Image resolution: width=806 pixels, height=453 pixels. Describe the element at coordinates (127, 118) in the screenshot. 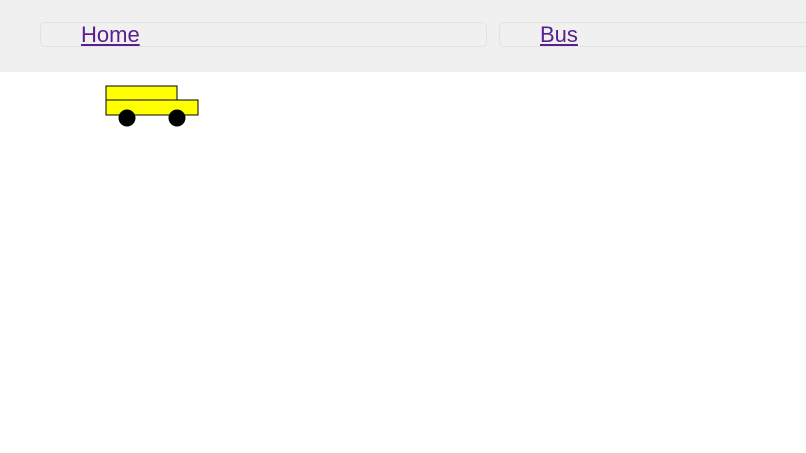

I see `bus-rear-wheel` at that location.